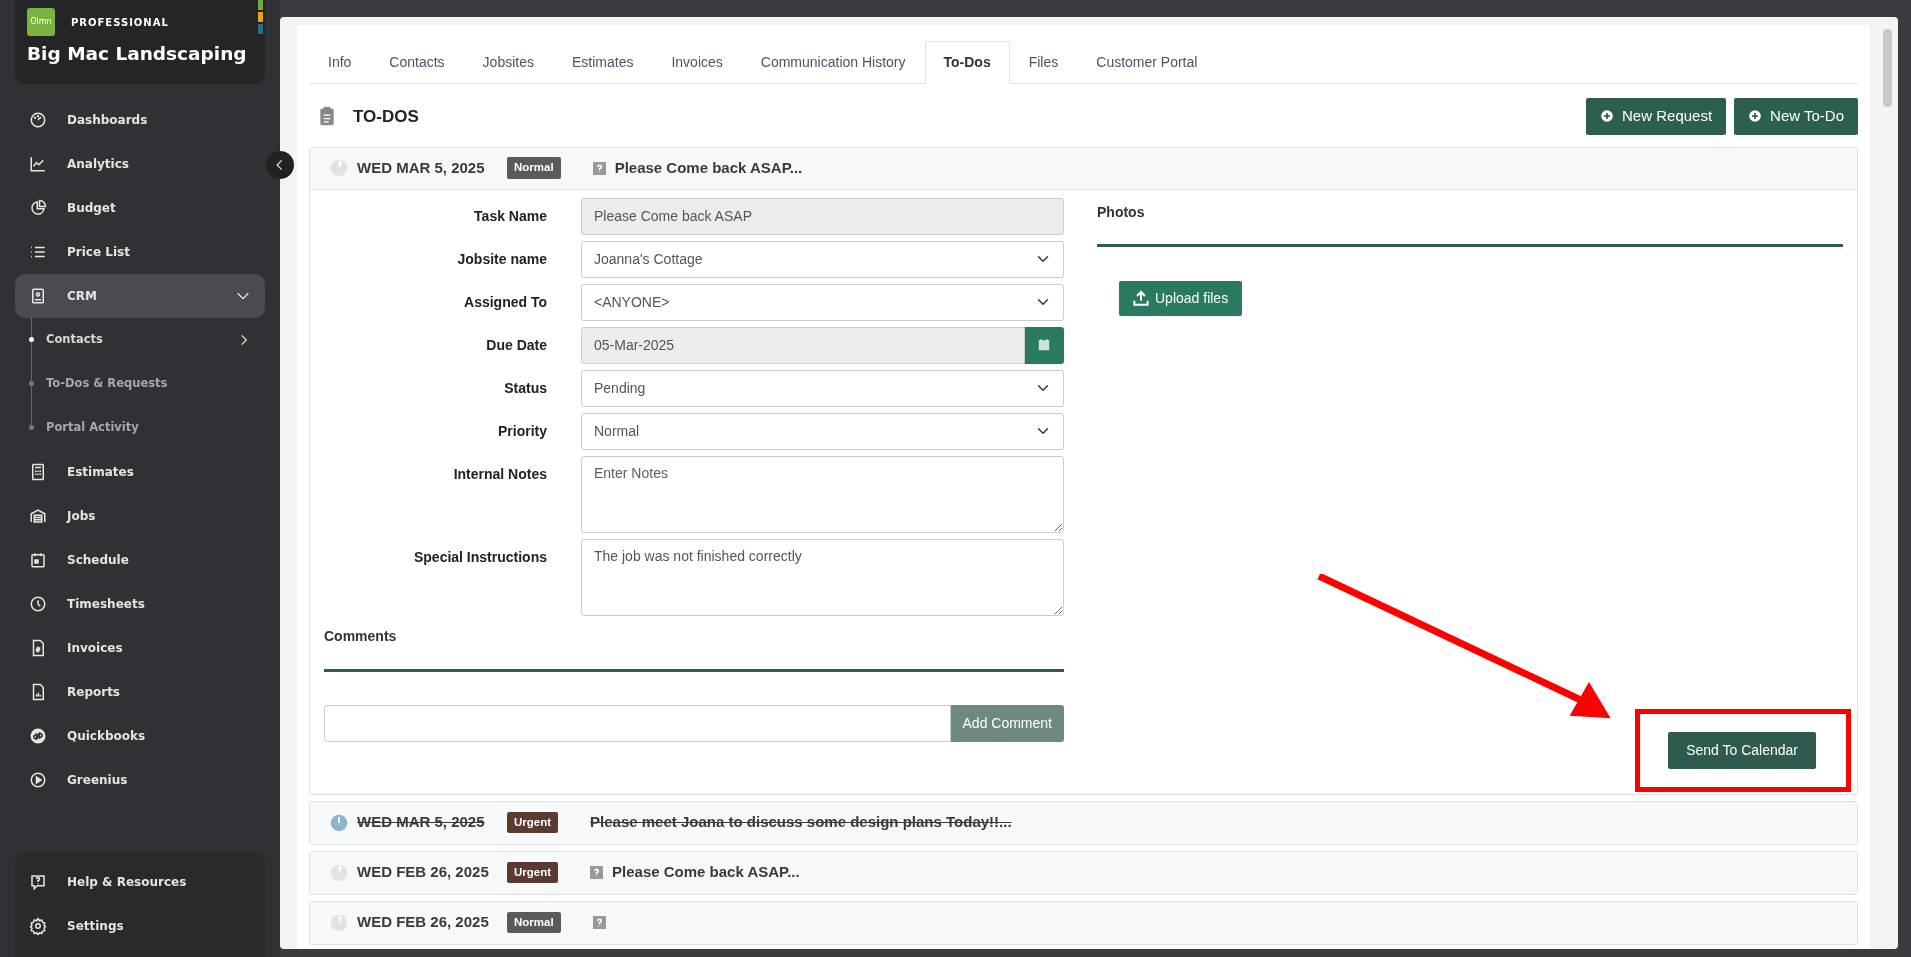 Image resolution: width=1911 pixels, height=957 pixels. I want to click on sidebar-subitem: Contacts, so click(140, 340).